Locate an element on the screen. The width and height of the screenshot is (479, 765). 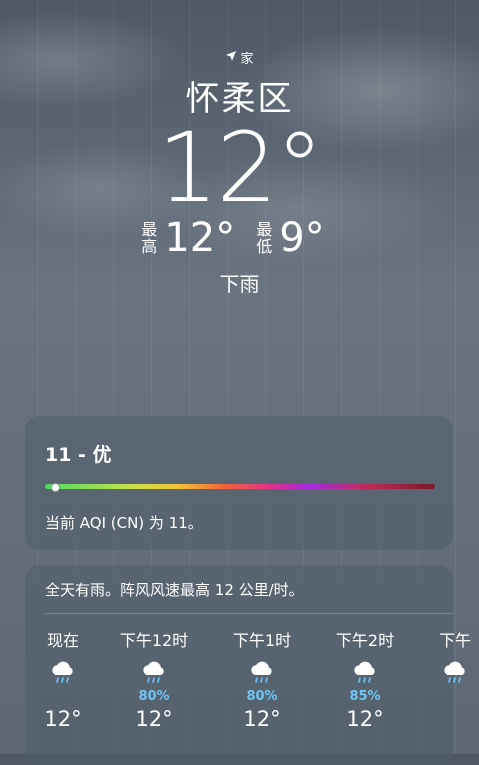
low-label: 最低 is located at coordinates (264, 238).